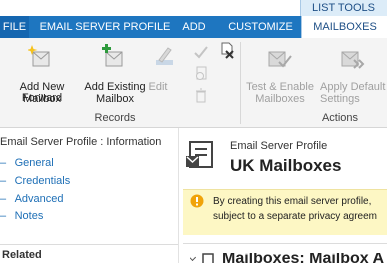  What do you see at coordinates (81, 142) in the screenshot?
I see `nav-header: Email Server Profile : Information` at bounding box center [81, 142].